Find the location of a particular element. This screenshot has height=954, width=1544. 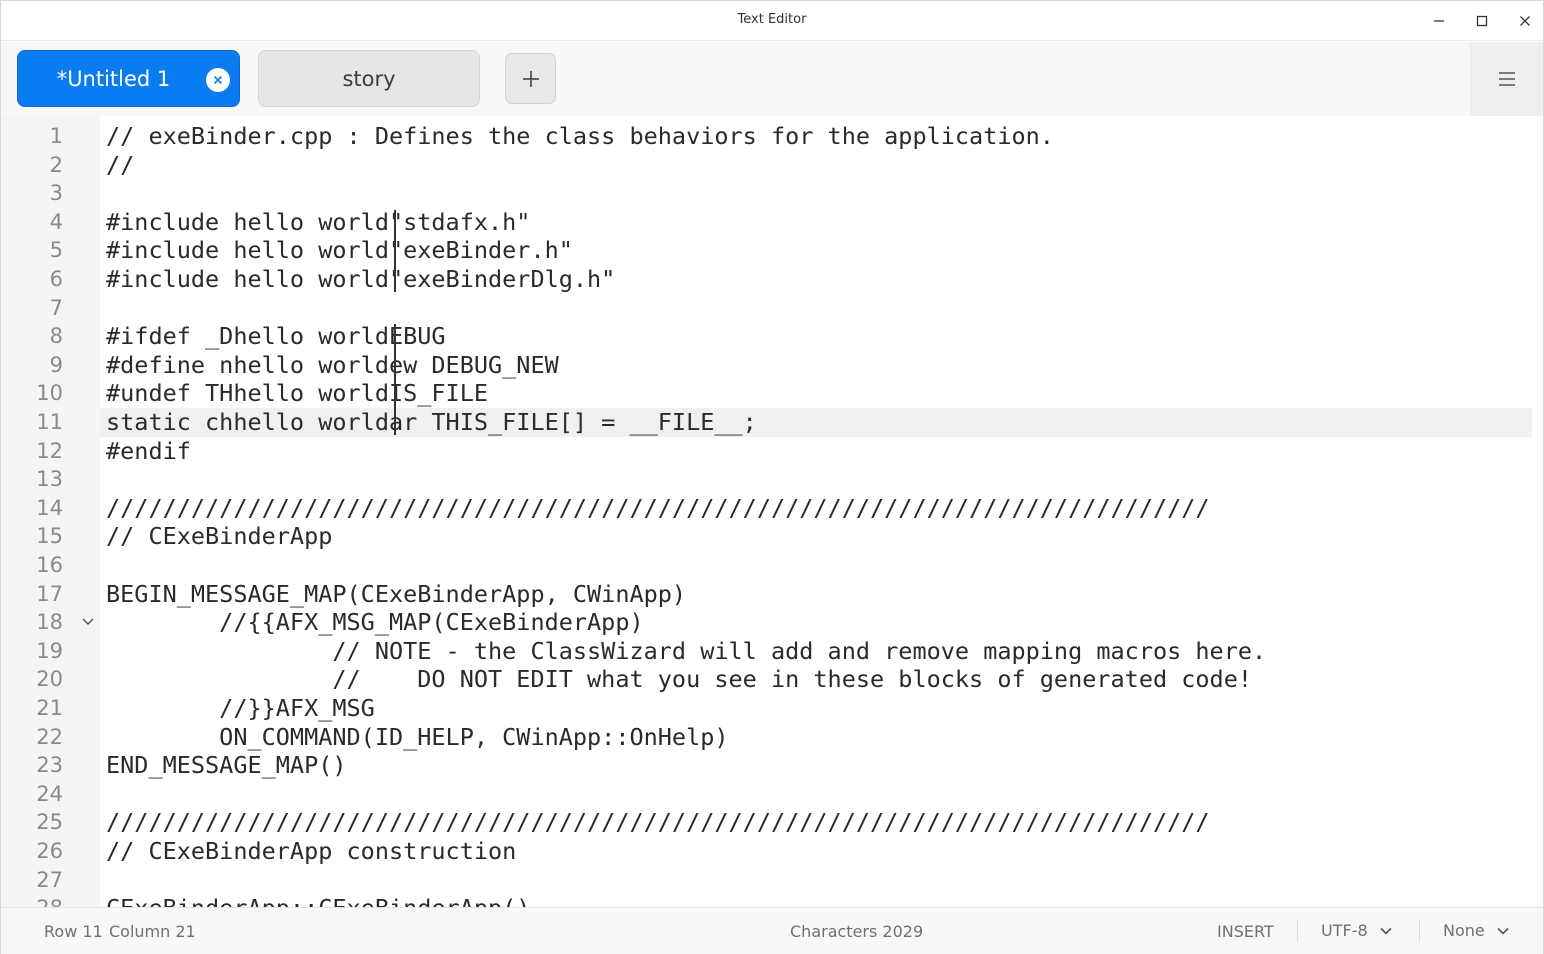

code-line: #include hello world"exeBinder.h" is located at coordinates (339, 250).